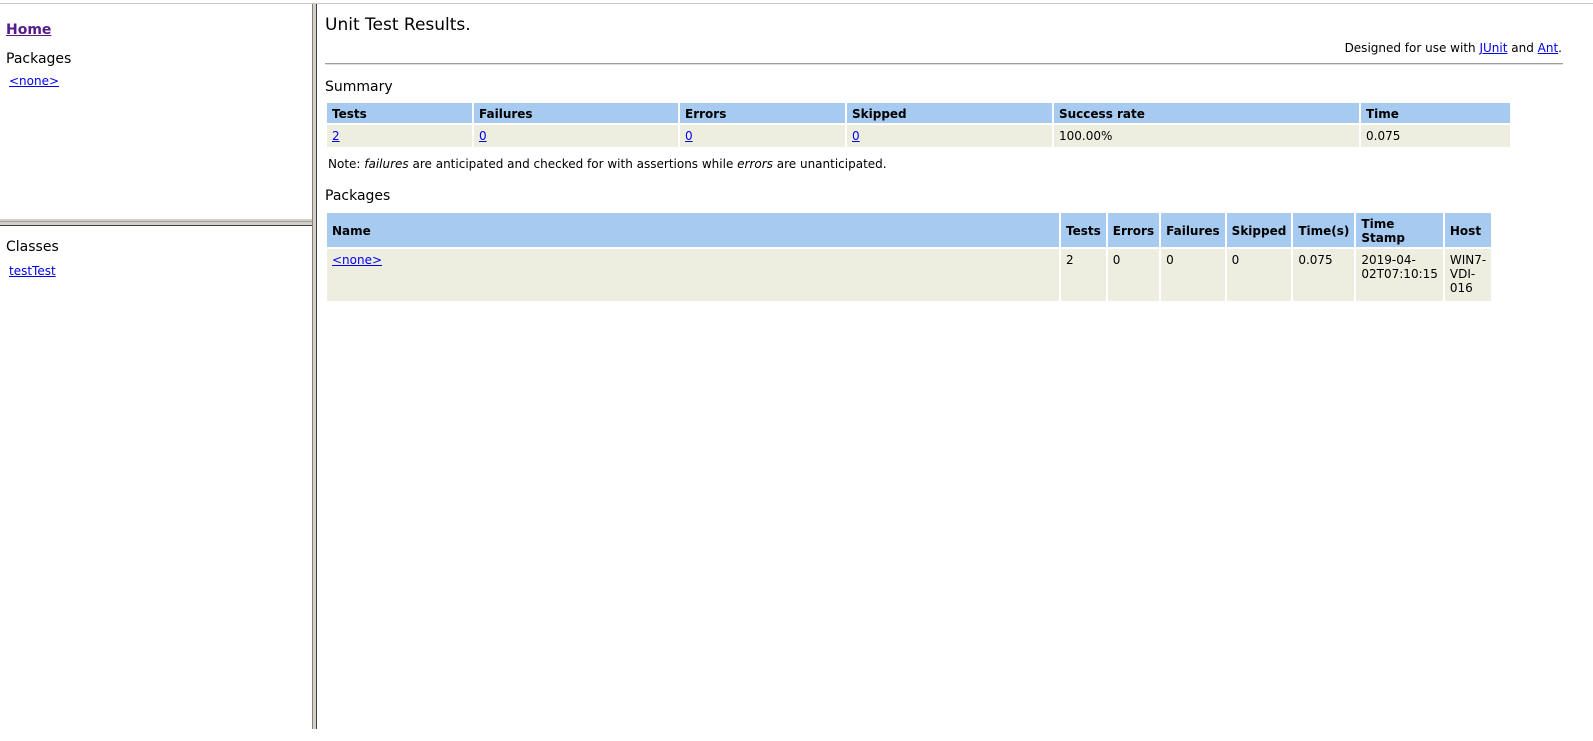 The image size is (1593, 741). Describe the element at coordinates (39, 59) in the screenshot. I see `packages-heading: Packages` at that location.